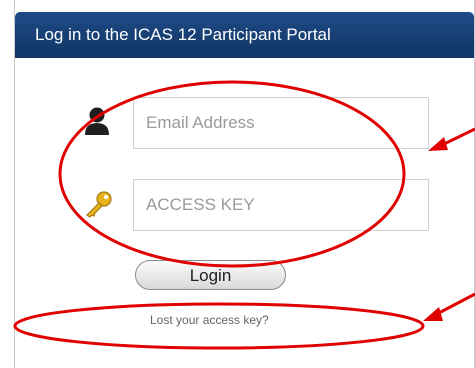  Describe the element at coordinates (244, 35) in the screenshot. I see `panel-title: Log in to the ICAS 12 Participant Portal` at that location.